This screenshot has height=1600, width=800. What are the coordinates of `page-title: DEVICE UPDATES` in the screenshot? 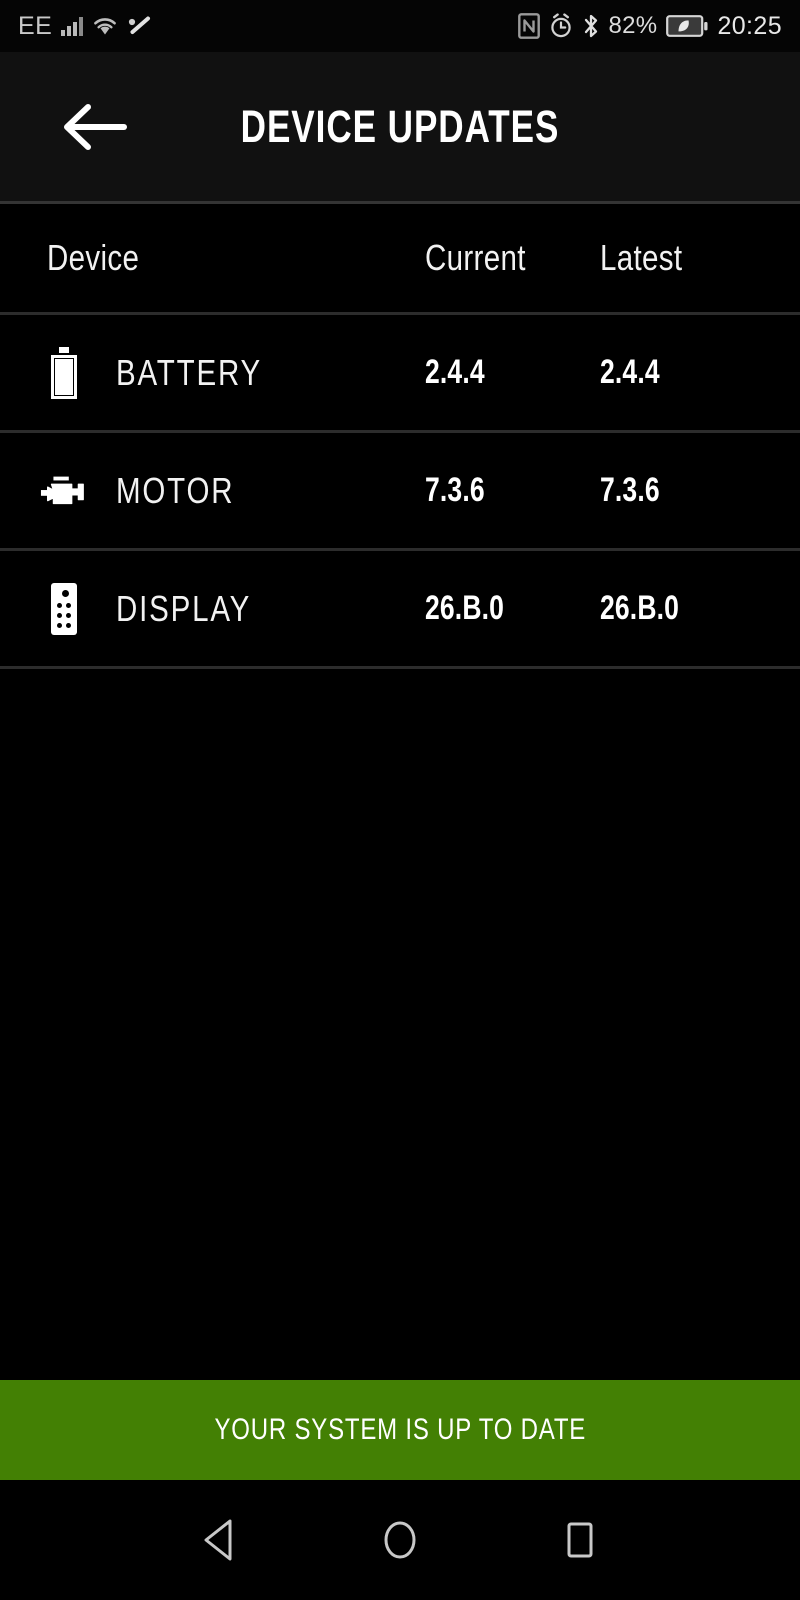 It's located at (400, 126).